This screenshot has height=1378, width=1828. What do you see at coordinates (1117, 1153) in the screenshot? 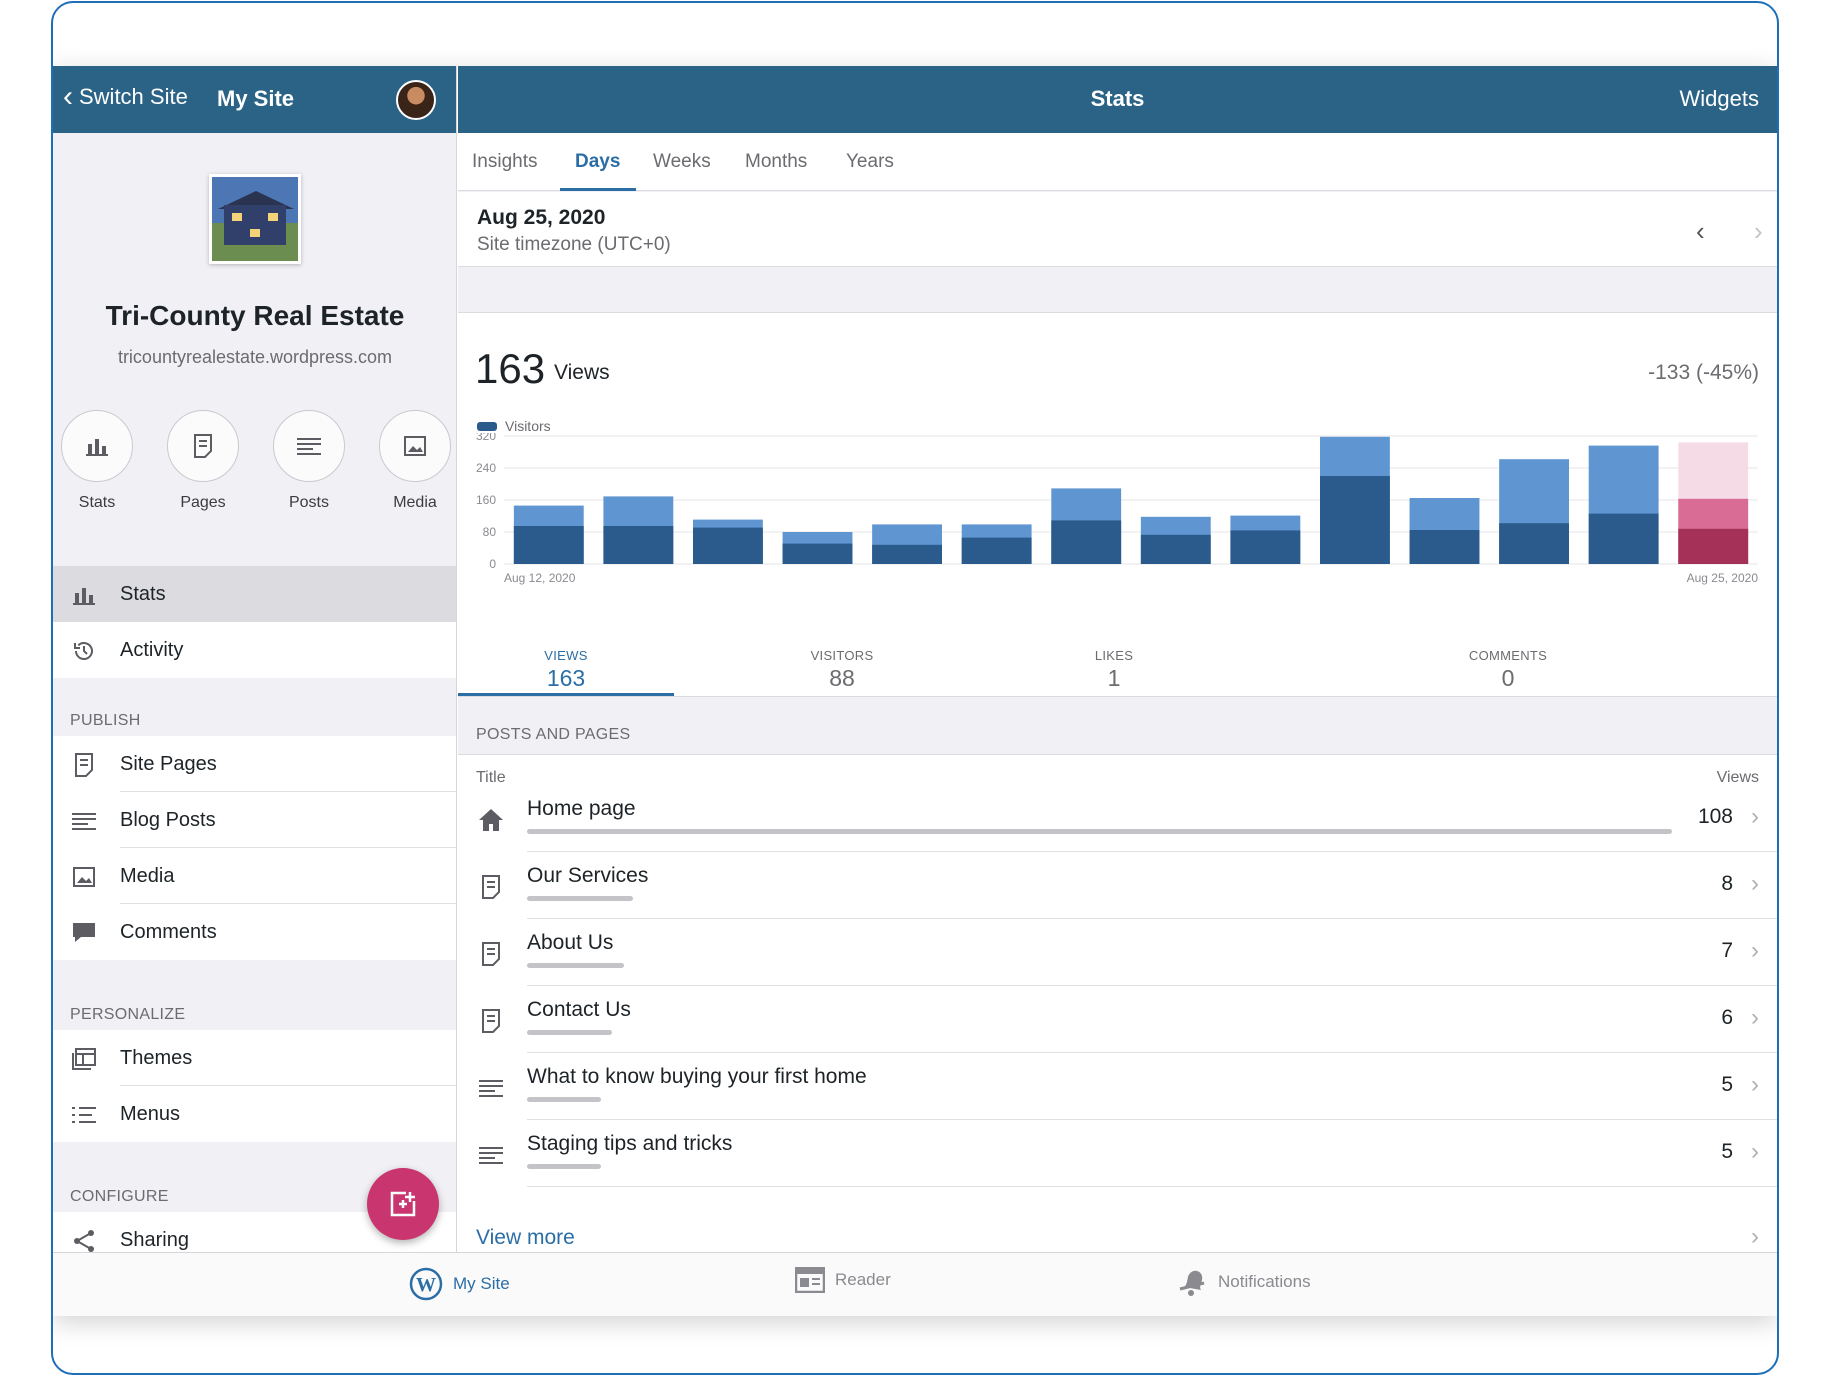
I see `table-row: Staging tips and tricks 5 ›` at bounding box center [1117, 1153].